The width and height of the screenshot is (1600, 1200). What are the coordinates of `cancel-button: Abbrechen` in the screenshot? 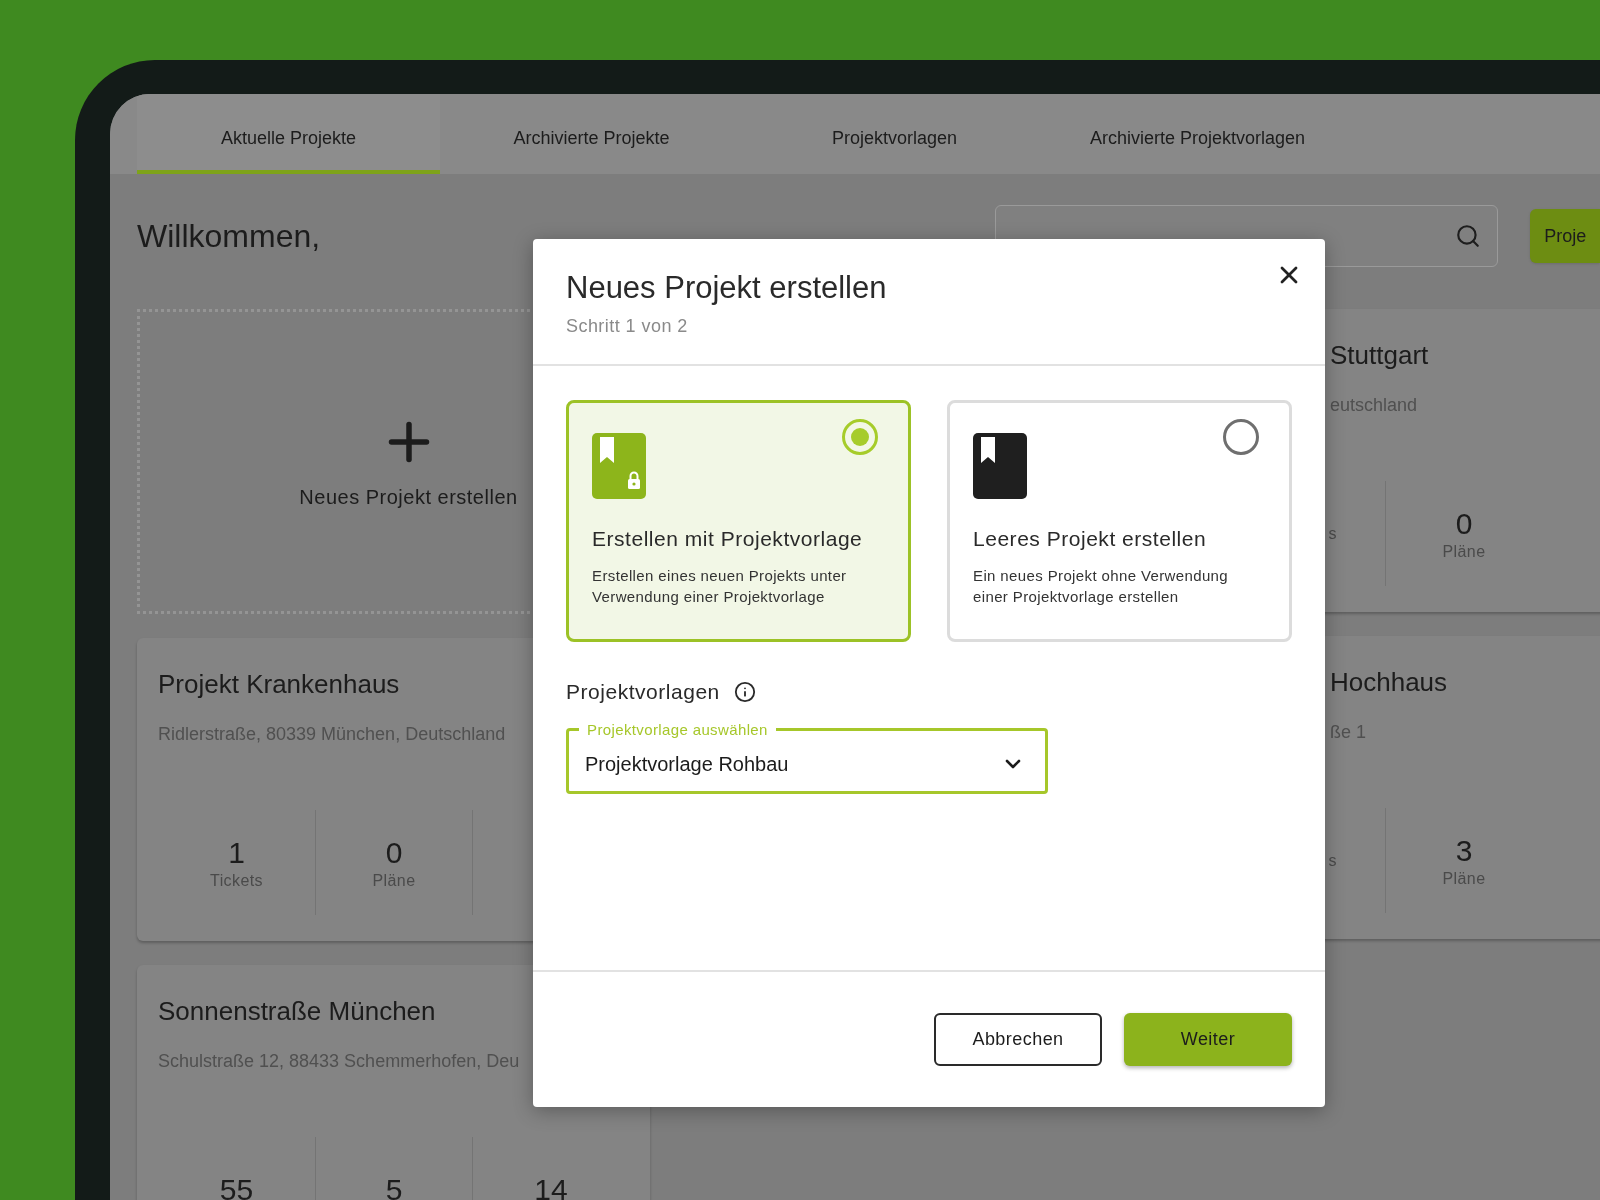 It's located at (1018, 1039).